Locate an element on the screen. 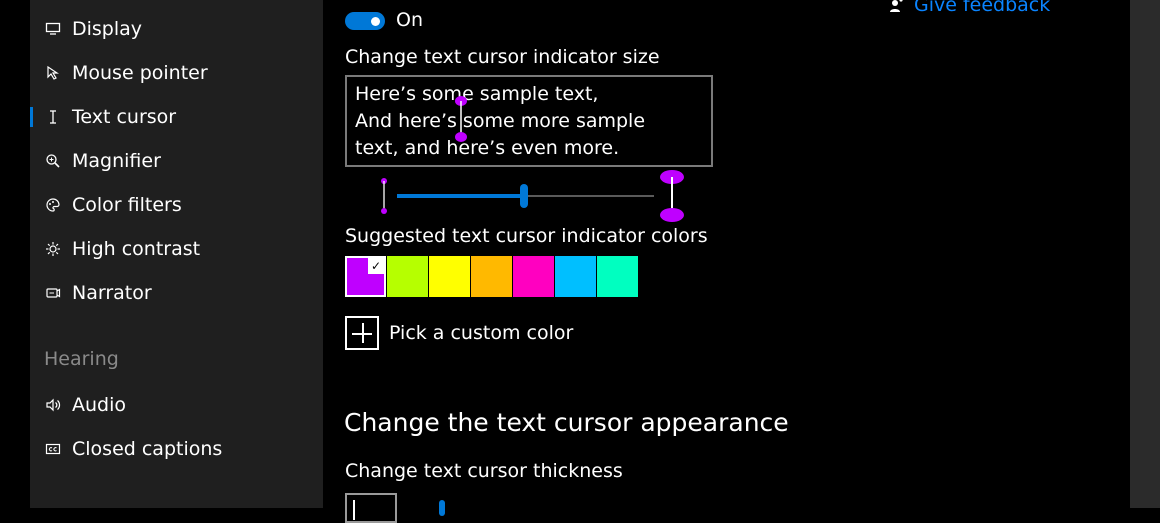  sidebar-item-label: Magnifier is located at coordinates (116, 161).